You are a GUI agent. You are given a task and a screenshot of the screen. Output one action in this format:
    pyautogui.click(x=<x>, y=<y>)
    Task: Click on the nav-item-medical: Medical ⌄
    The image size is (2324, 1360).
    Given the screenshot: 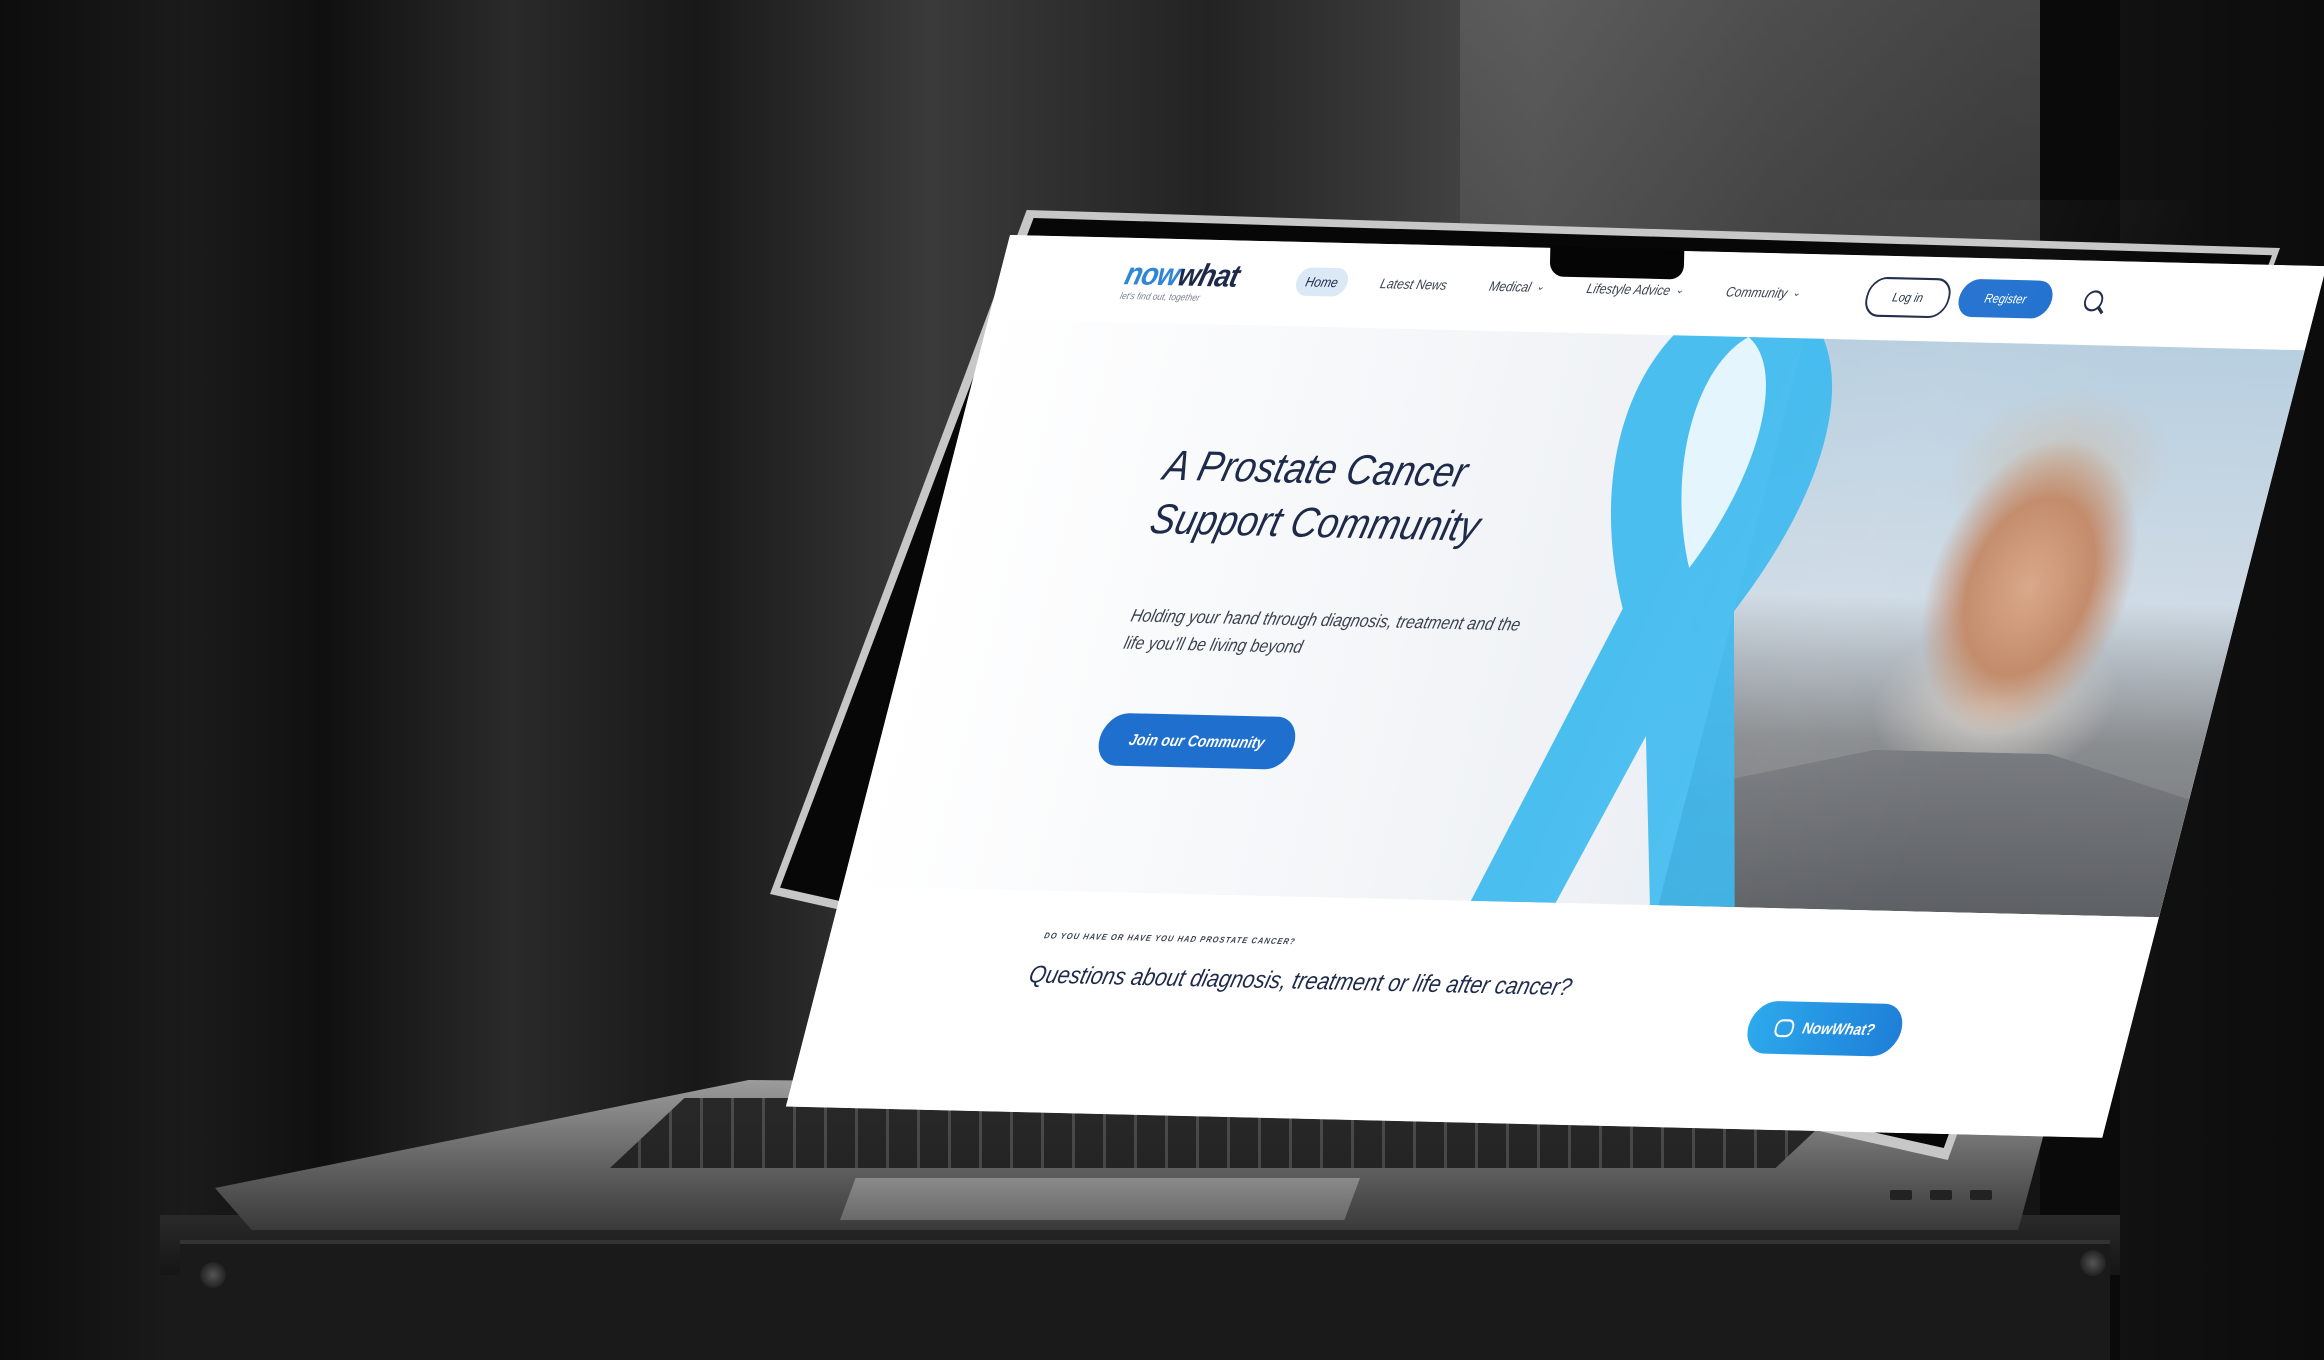 What is the action you would take?
    pyautogui.click(x=1517, y=287)
    